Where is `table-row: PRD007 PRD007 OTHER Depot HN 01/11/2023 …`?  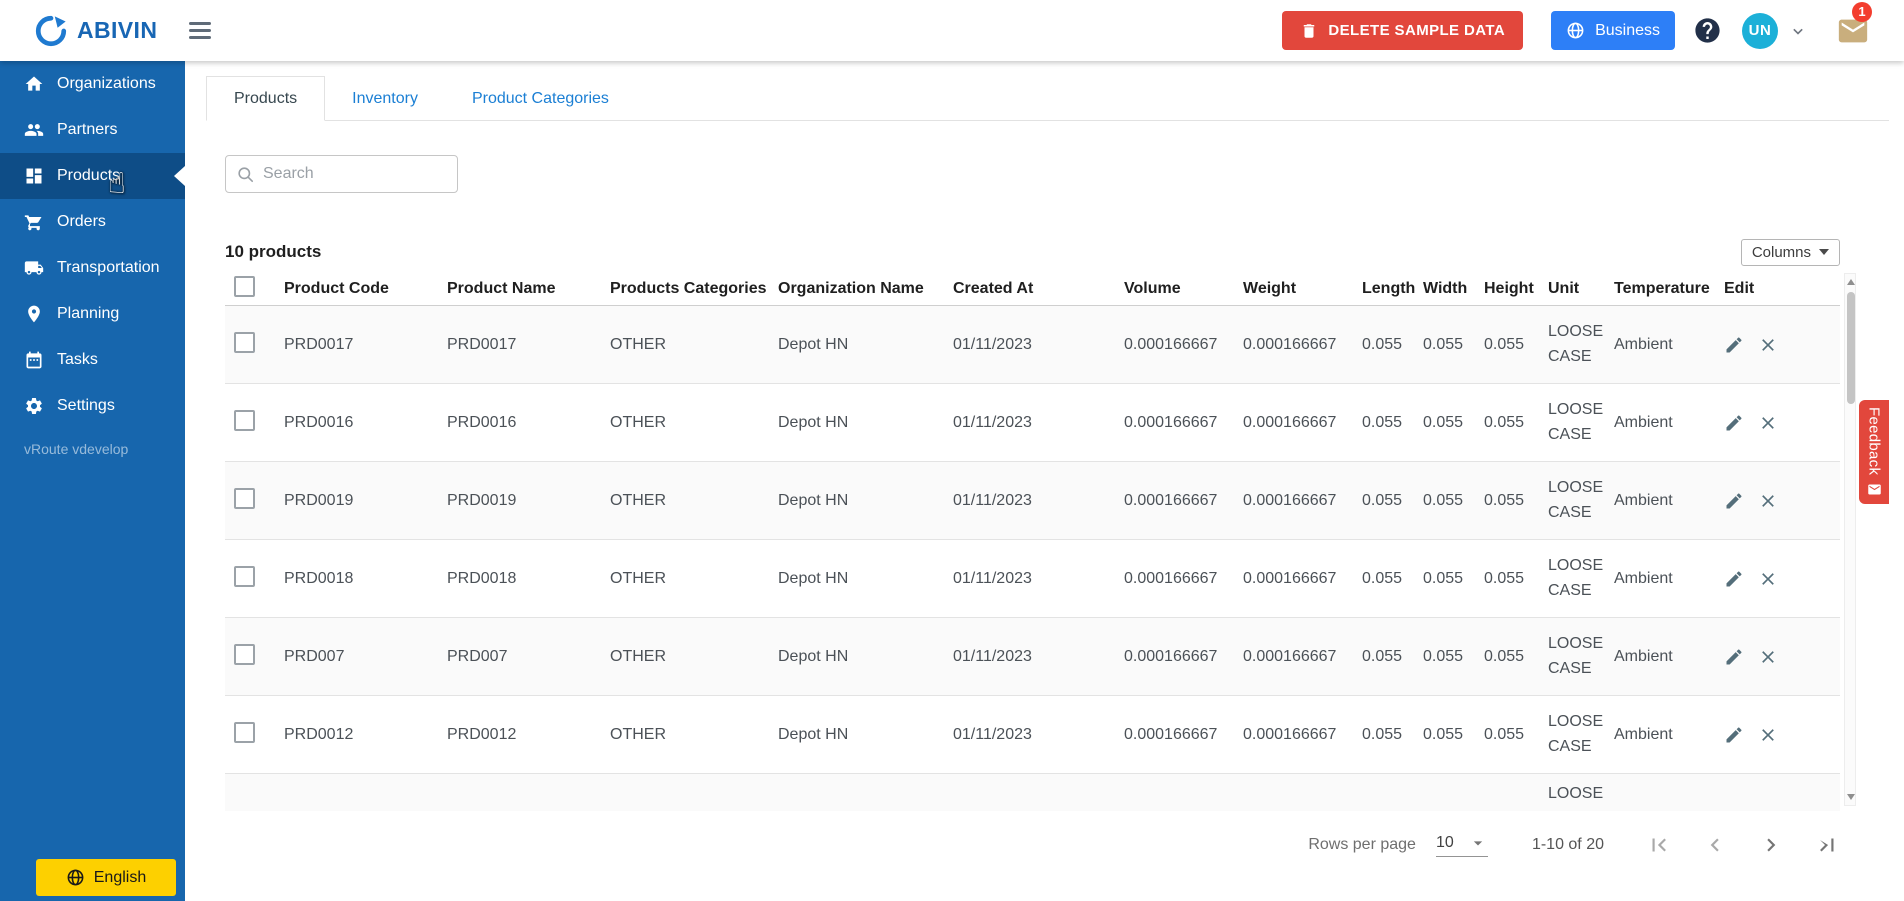 table-row: PRD007 PRD007 OTHER Depot HN 01/11/2023 … is located at coordinates (1032, 657).